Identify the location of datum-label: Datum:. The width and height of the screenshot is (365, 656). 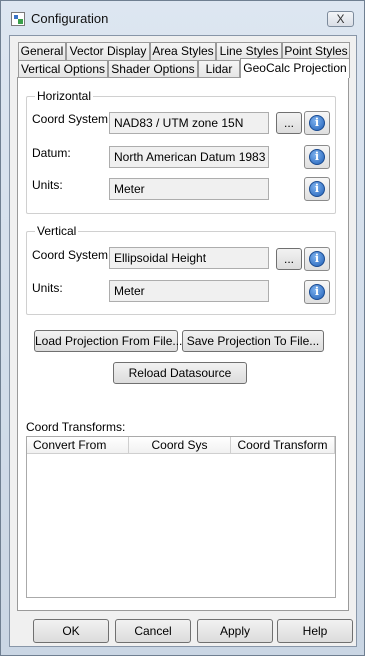
(51, 153).